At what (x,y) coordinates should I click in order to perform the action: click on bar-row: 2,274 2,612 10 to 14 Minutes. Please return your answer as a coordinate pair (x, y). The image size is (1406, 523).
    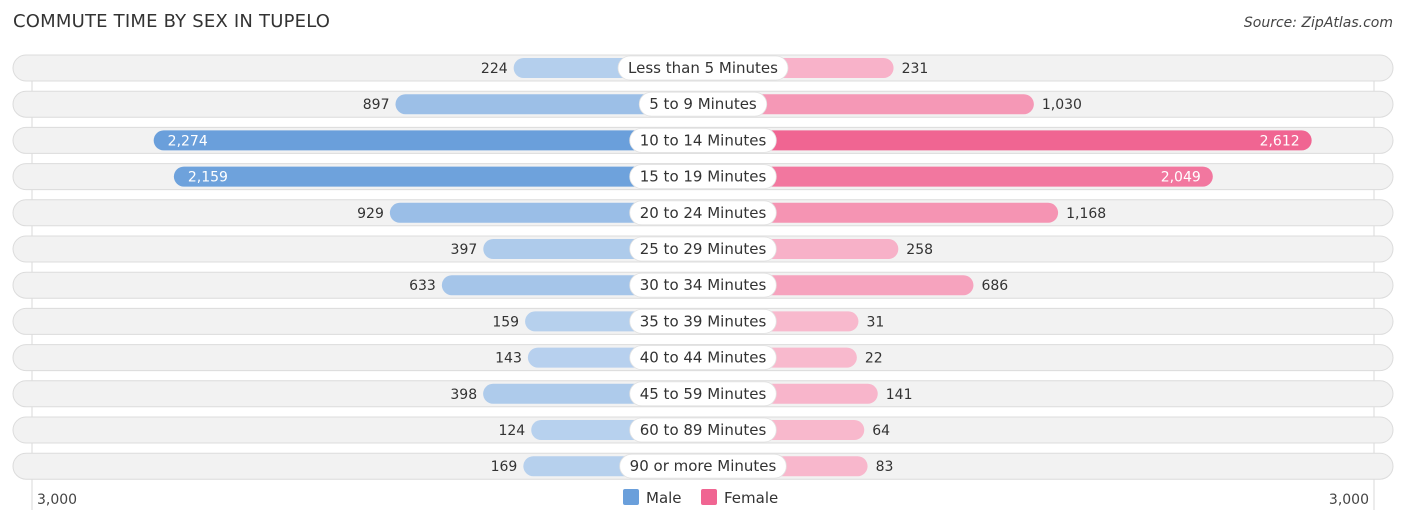
    Looking at the image, I should click on (703, 140).